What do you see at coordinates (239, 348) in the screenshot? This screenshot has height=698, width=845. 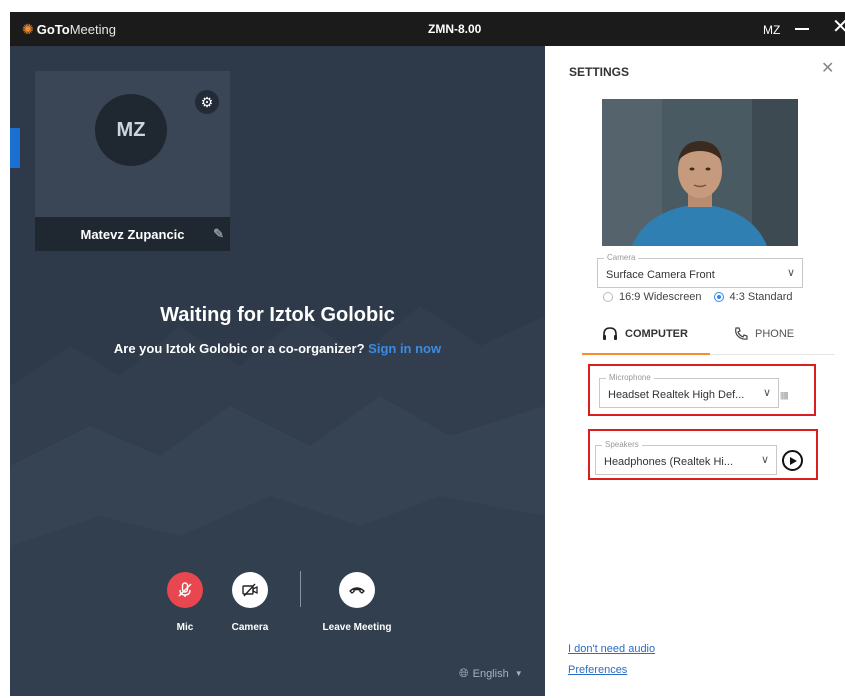 I see `organizer-question-text: Are you Iztok Golobic or a co-organizer?` at bounding box center [239, 348].